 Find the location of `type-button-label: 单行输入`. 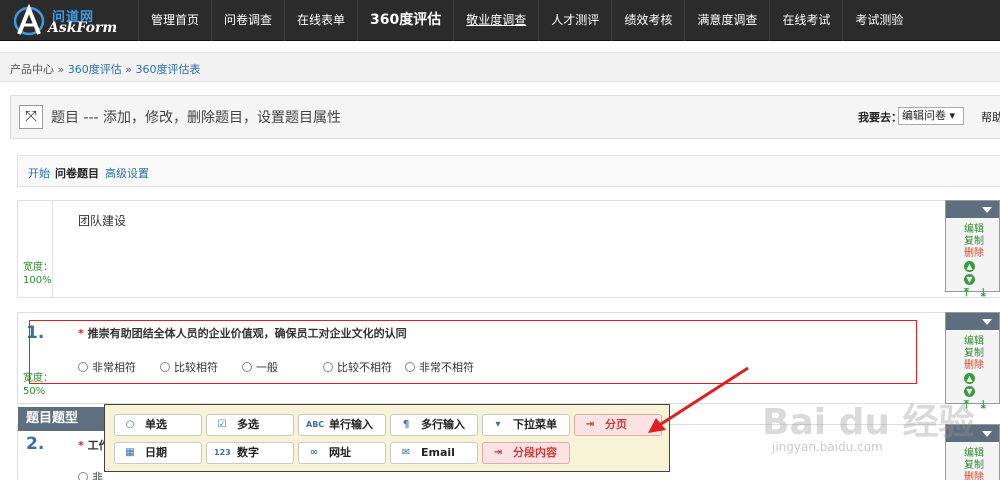

type-button-label: 单行输入 is located at coordinates (351, 424).